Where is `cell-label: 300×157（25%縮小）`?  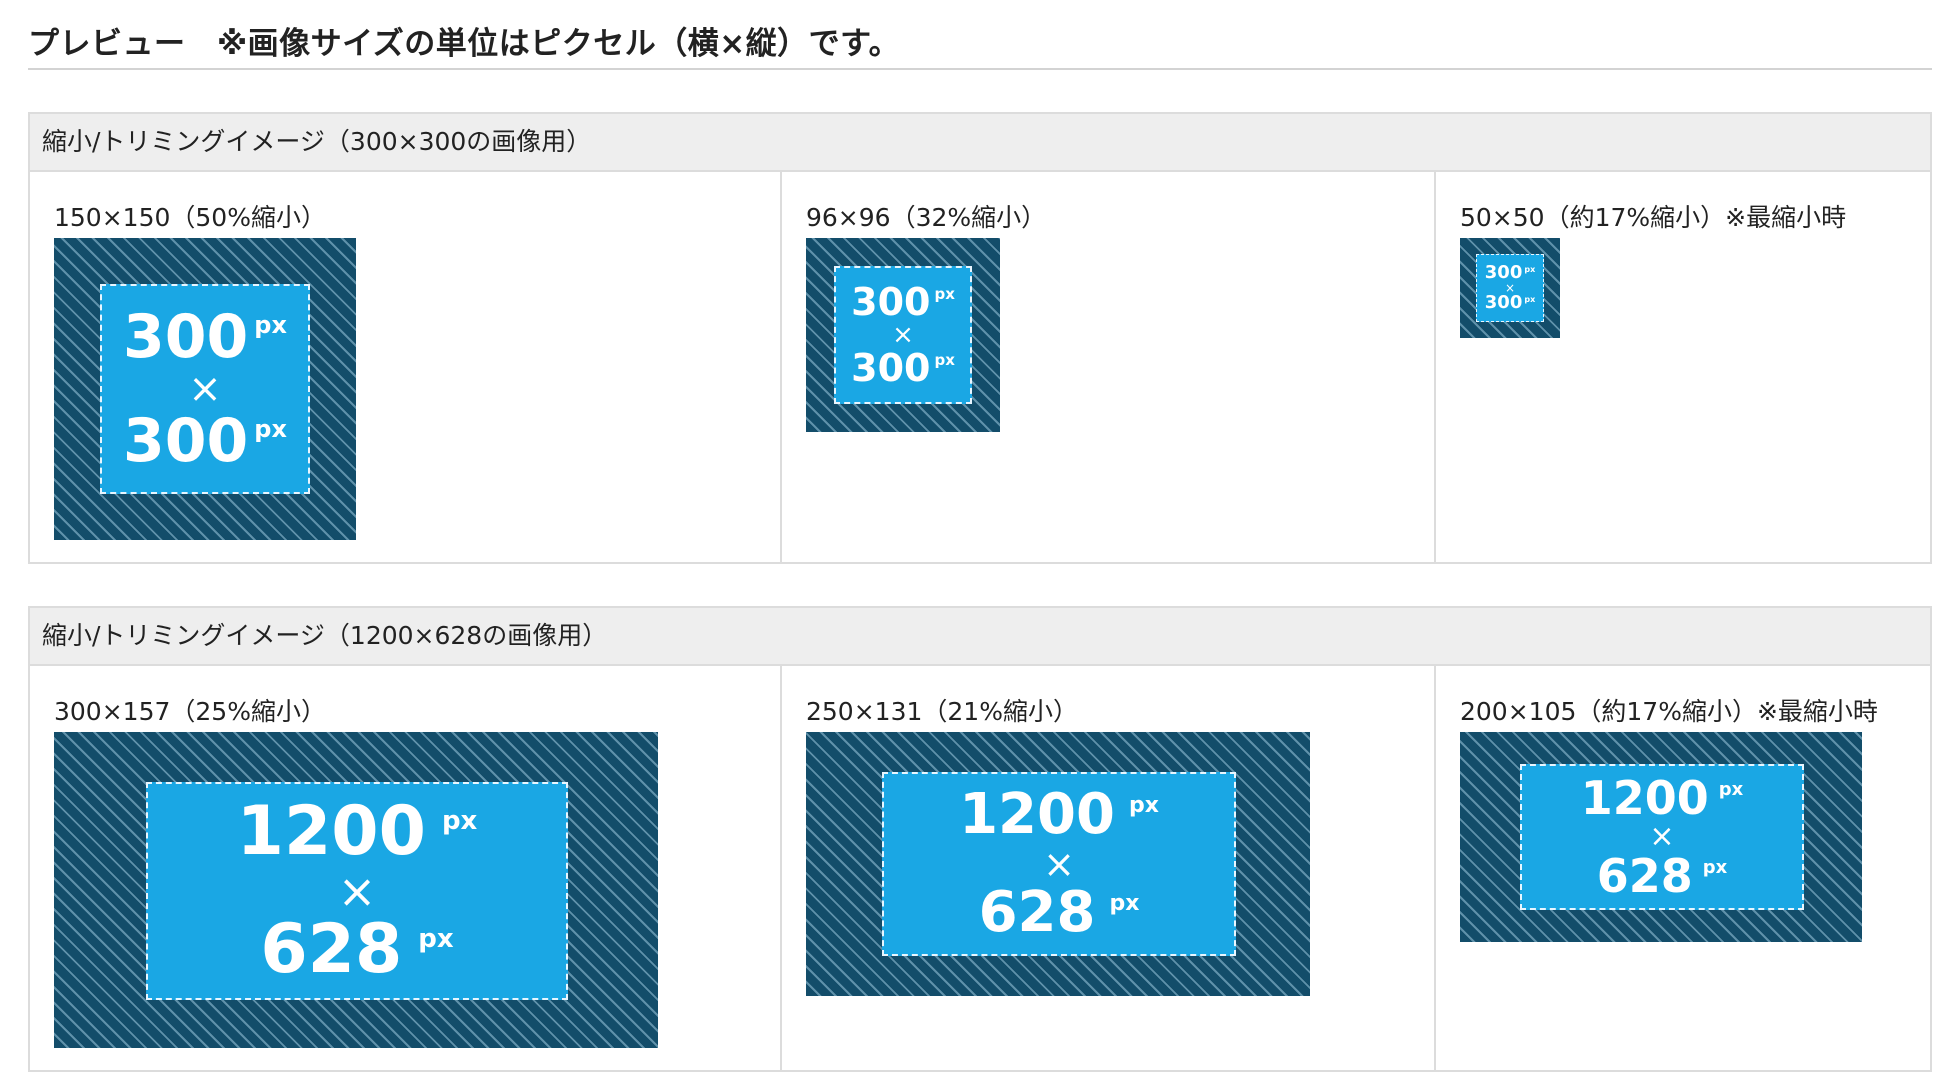
cell-label: 300×157（25%縮小） is located at coordinates (190, 711).